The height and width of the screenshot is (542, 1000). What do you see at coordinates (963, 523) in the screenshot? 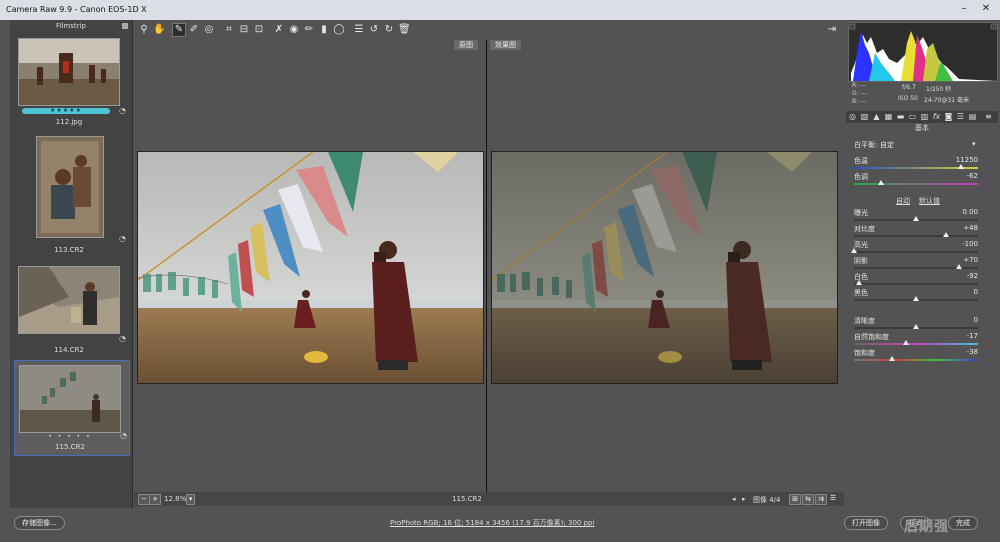
I see `done-button: 完成` at bounding box center [963, 523].